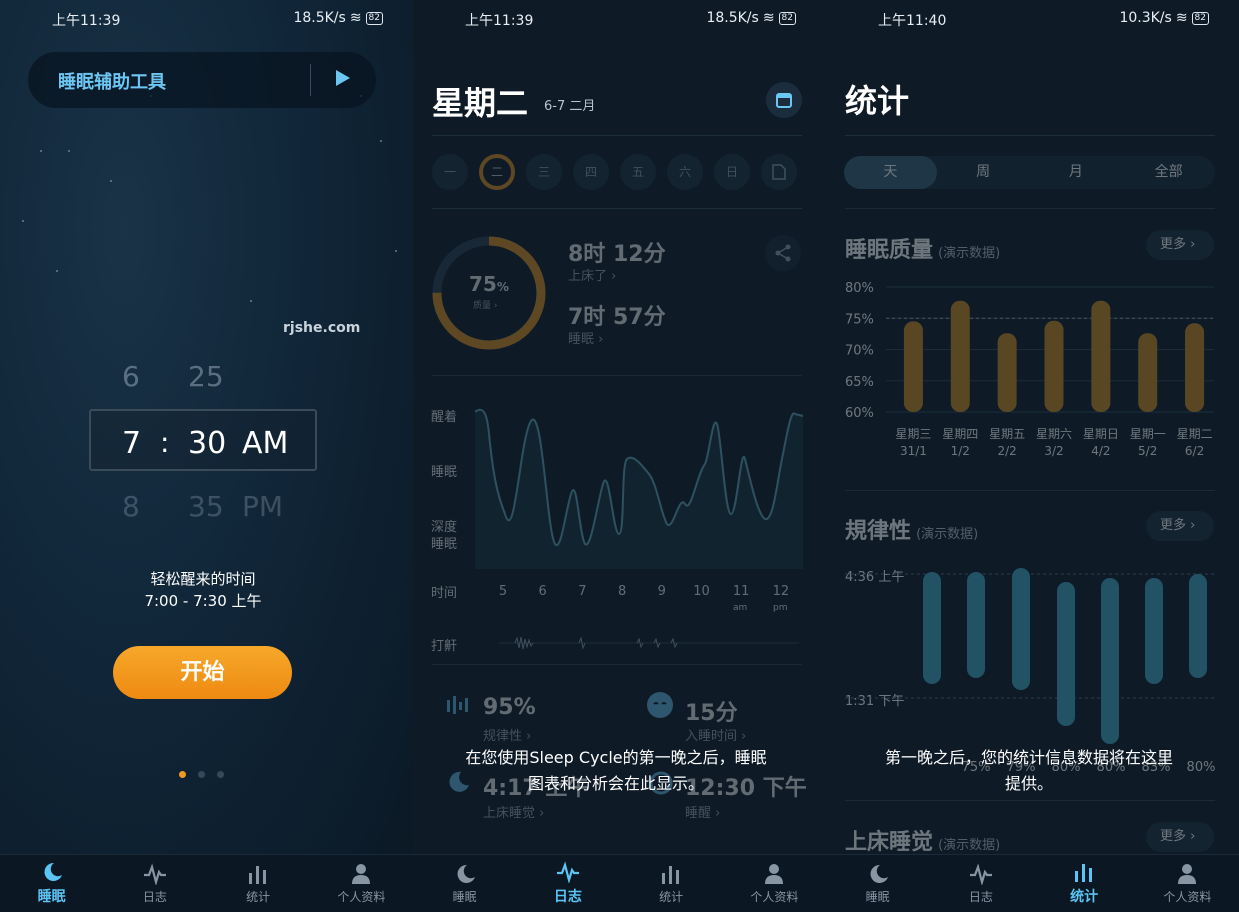  Describe the element at coordinates (913, 451) in the screenshot. I see `x-tick-label: 31/1` at that location.